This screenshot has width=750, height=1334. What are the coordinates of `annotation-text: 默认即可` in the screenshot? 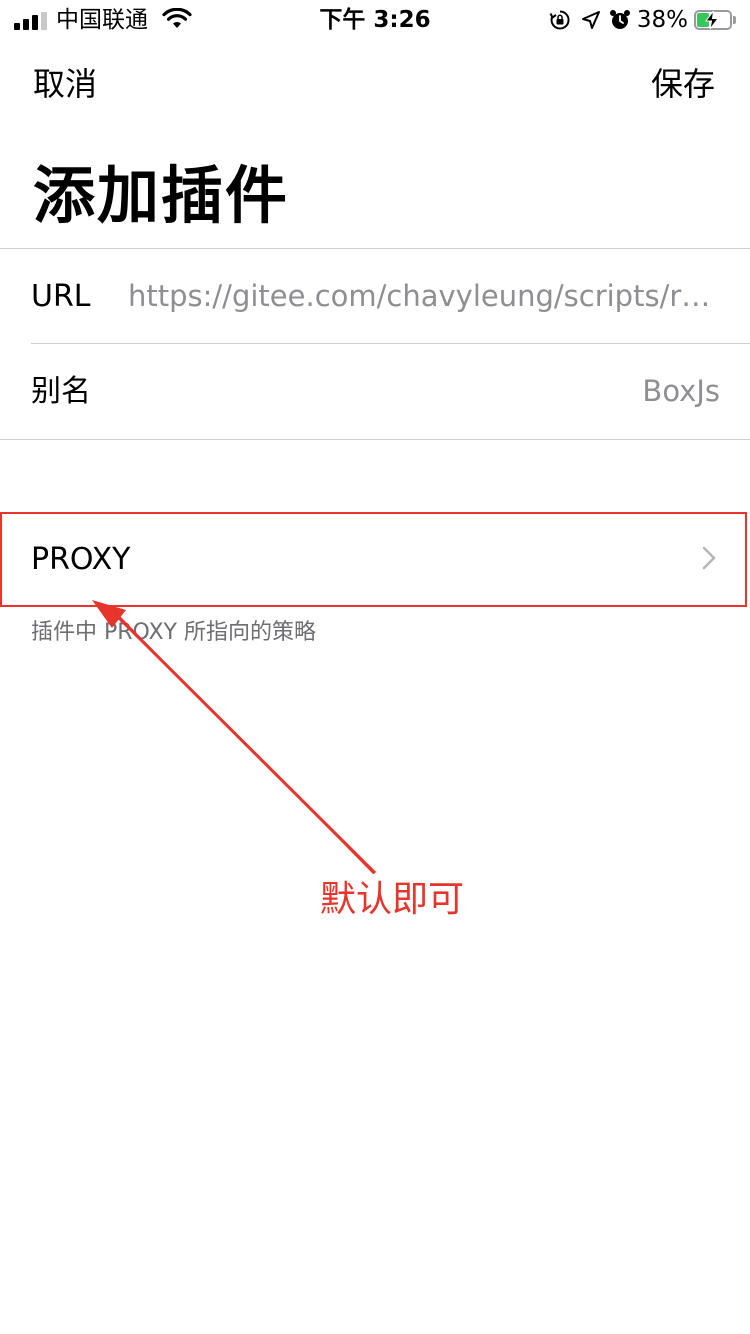 It's located at (392, 899).